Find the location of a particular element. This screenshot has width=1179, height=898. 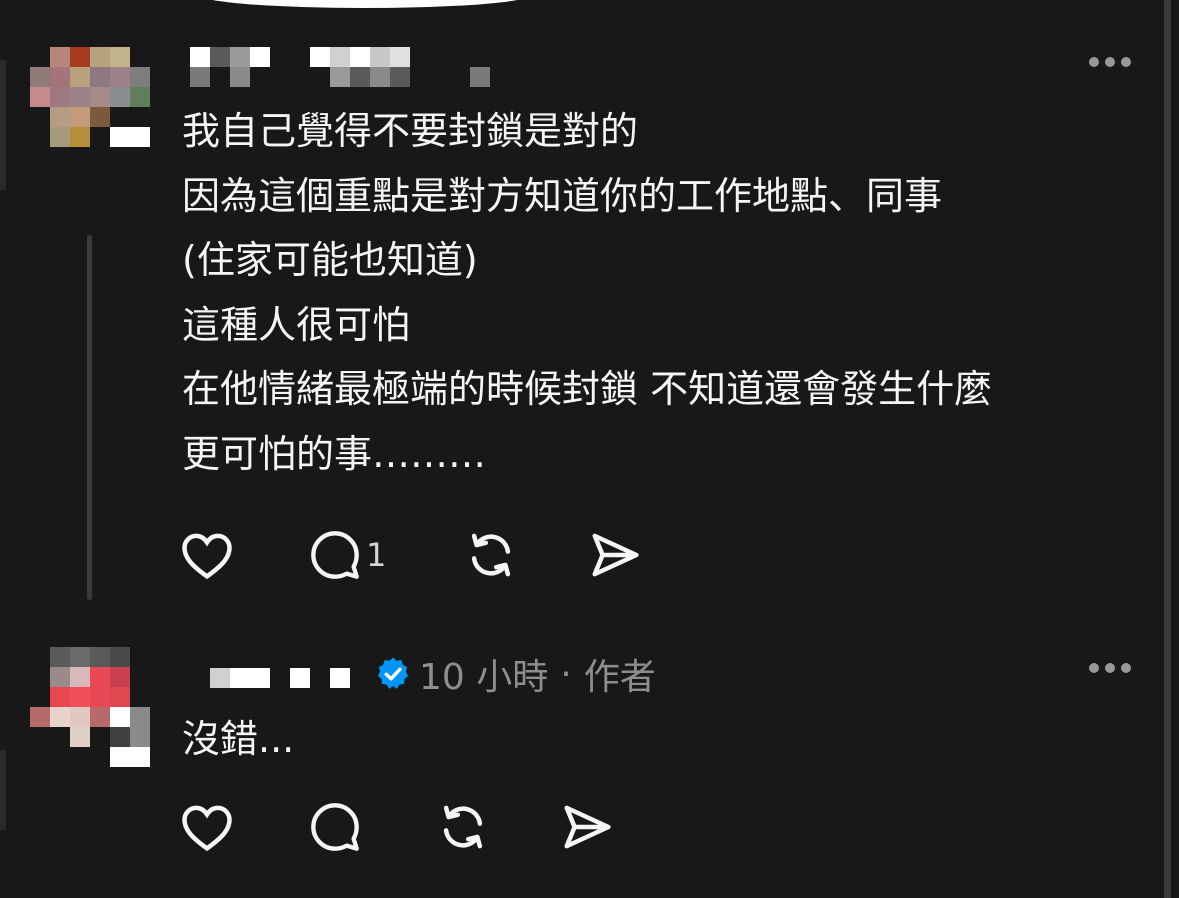

more-options-button is located at coordinates (1110, 63).